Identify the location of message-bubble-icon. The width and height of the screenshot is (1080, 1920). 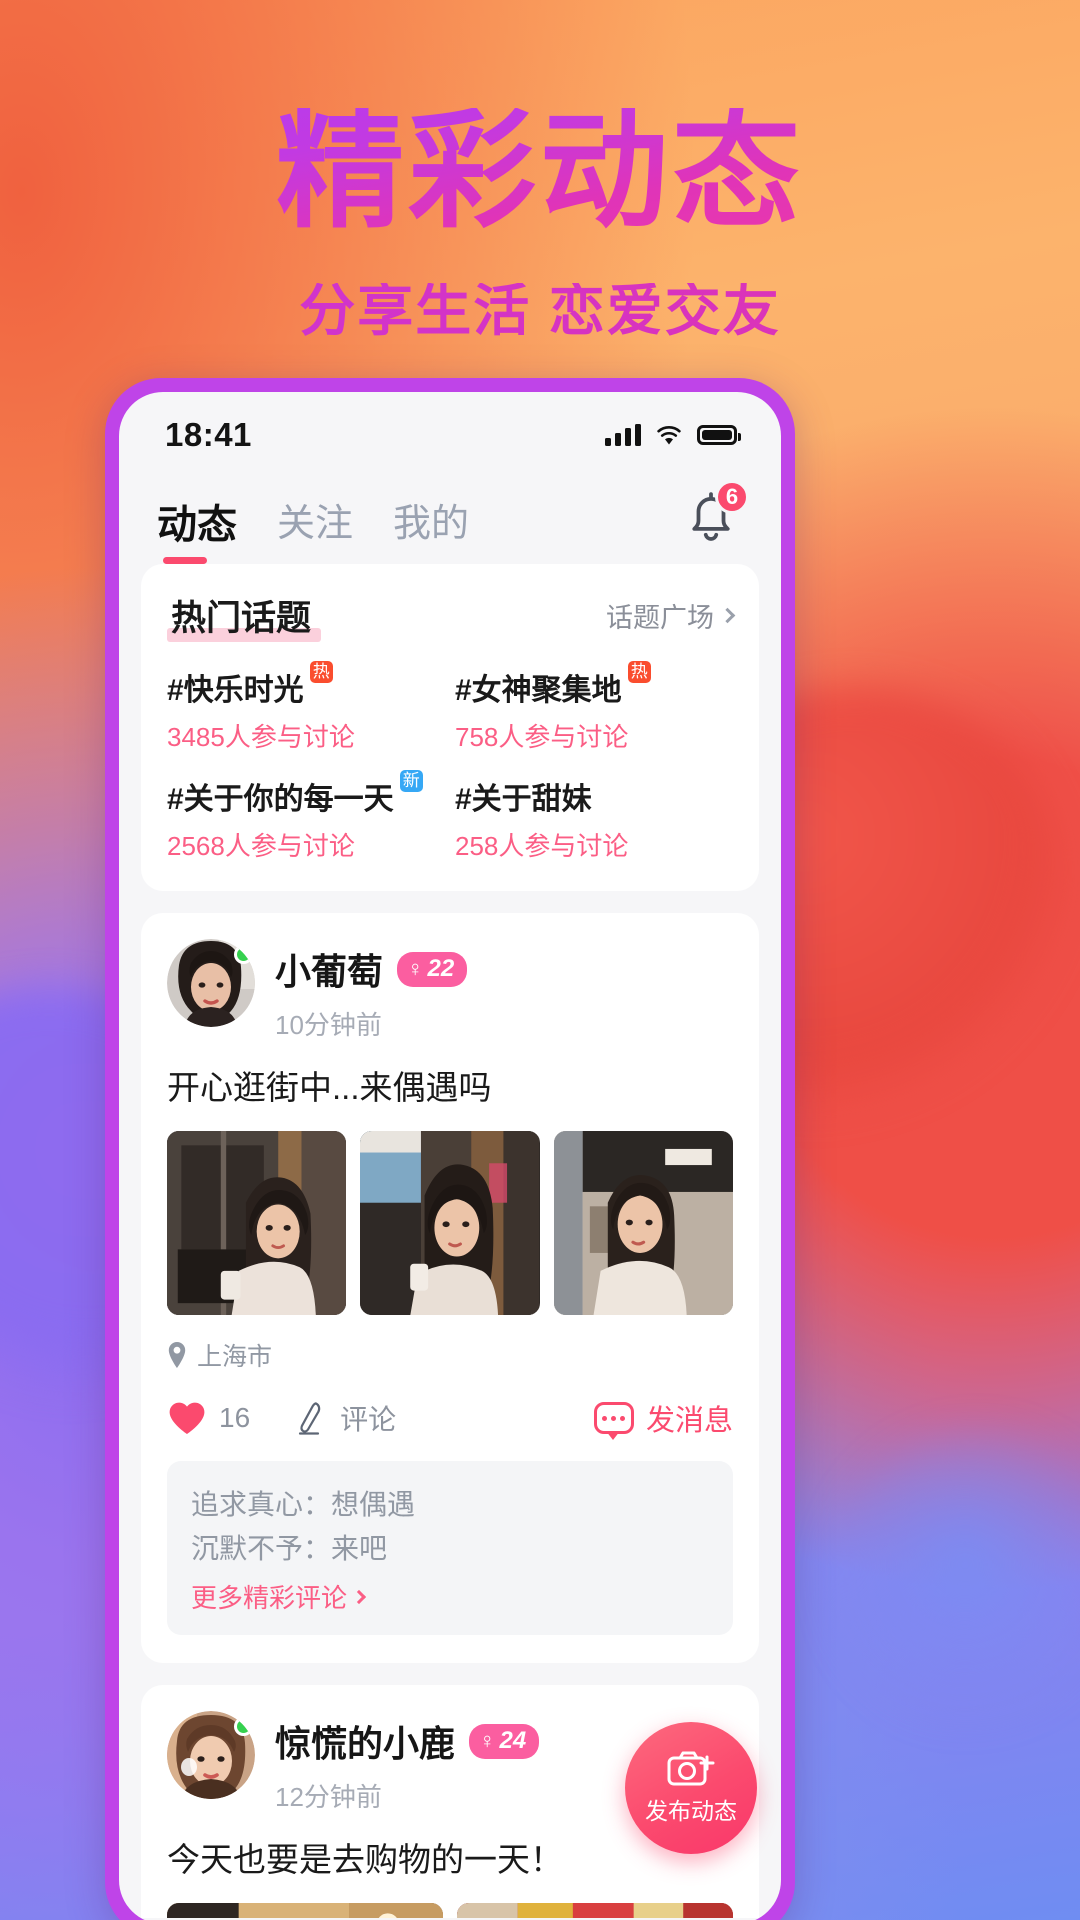
(613, 1421).